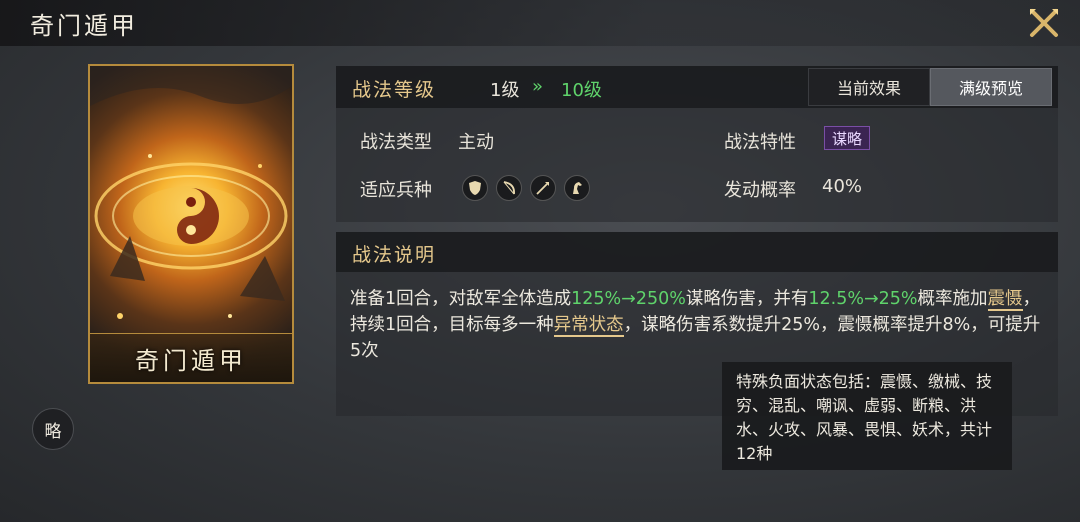 This screenshot has width=1080, height=522. Describe the element at coordinates (697, 252) in the screenshot. I see `description-header: 战法说明` at that location.